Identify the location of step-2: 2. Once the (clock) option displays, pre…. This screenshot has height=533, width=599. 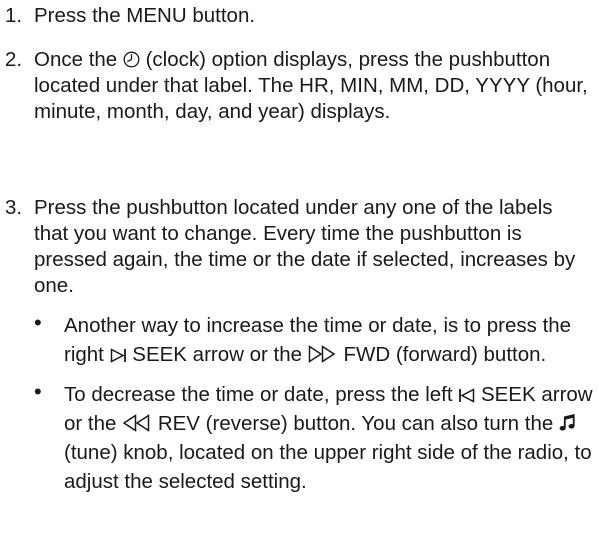
(299, 86).